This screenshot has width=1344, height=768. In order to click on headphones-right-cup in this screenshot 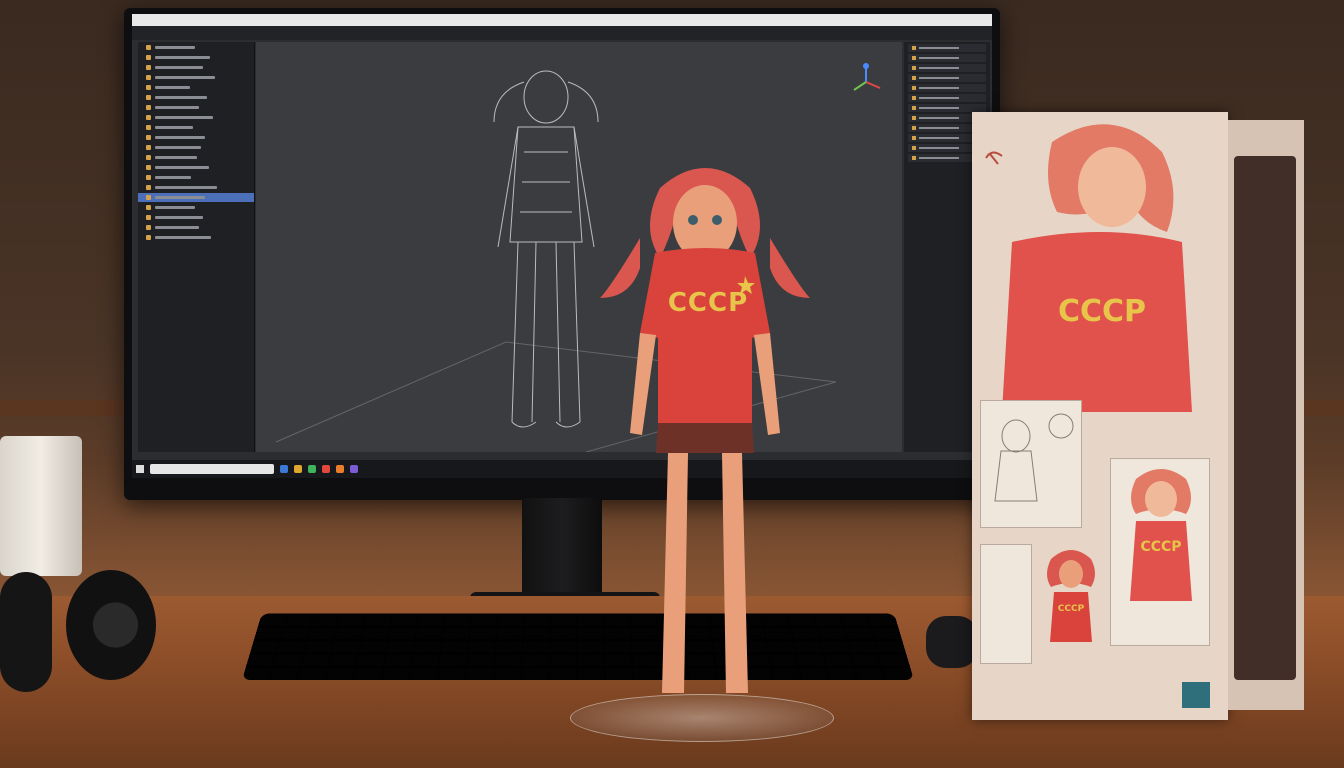, I will do `click(111, 625)`.